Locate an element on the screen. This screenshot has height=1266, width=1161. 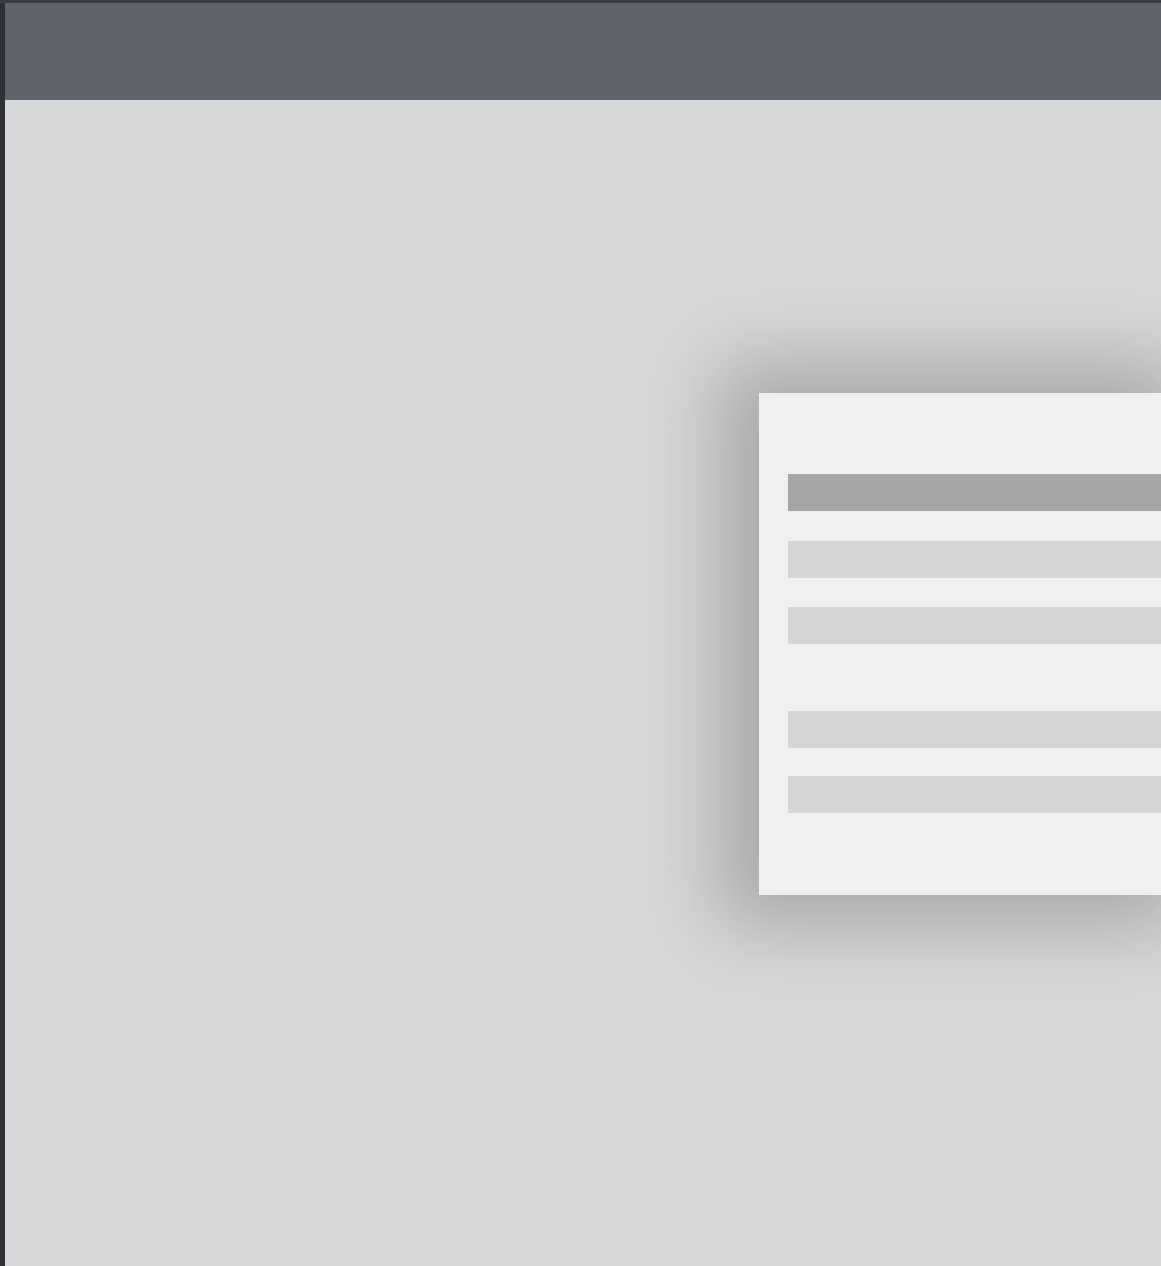
title-bar is located at coordinates (583, 51).